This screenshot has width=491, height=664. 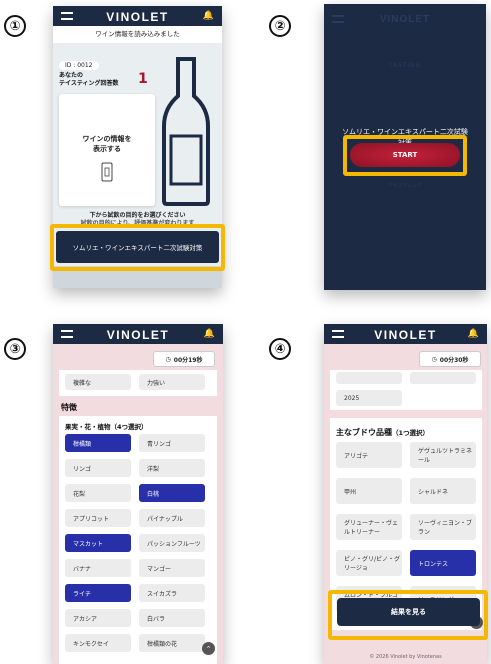 What do you see at coordinates (172, 518) in the screenshot?
I see `fruit-option-7: パイナップル` at bounding box center [172, 518].